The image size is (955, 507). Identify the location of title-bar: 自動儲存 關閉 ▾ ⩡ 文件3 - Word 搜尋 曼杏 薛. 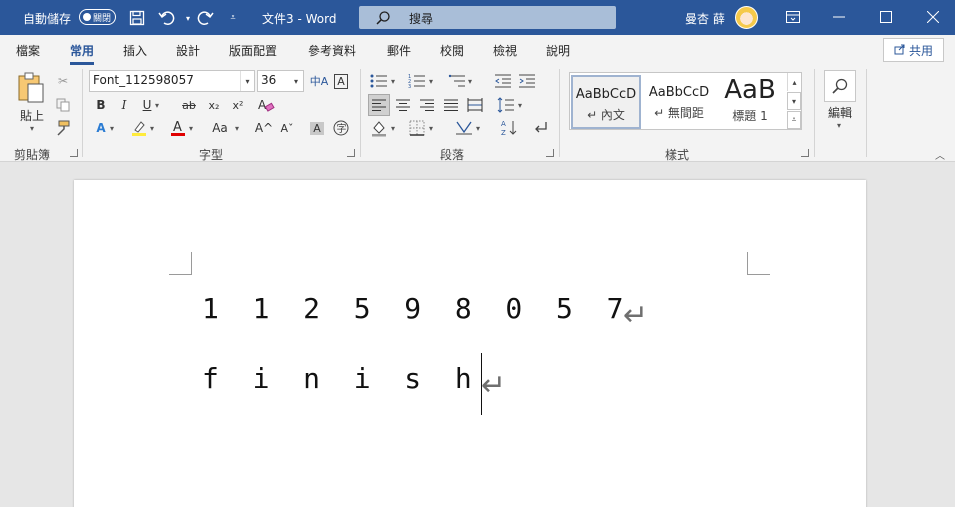
(477, 17).